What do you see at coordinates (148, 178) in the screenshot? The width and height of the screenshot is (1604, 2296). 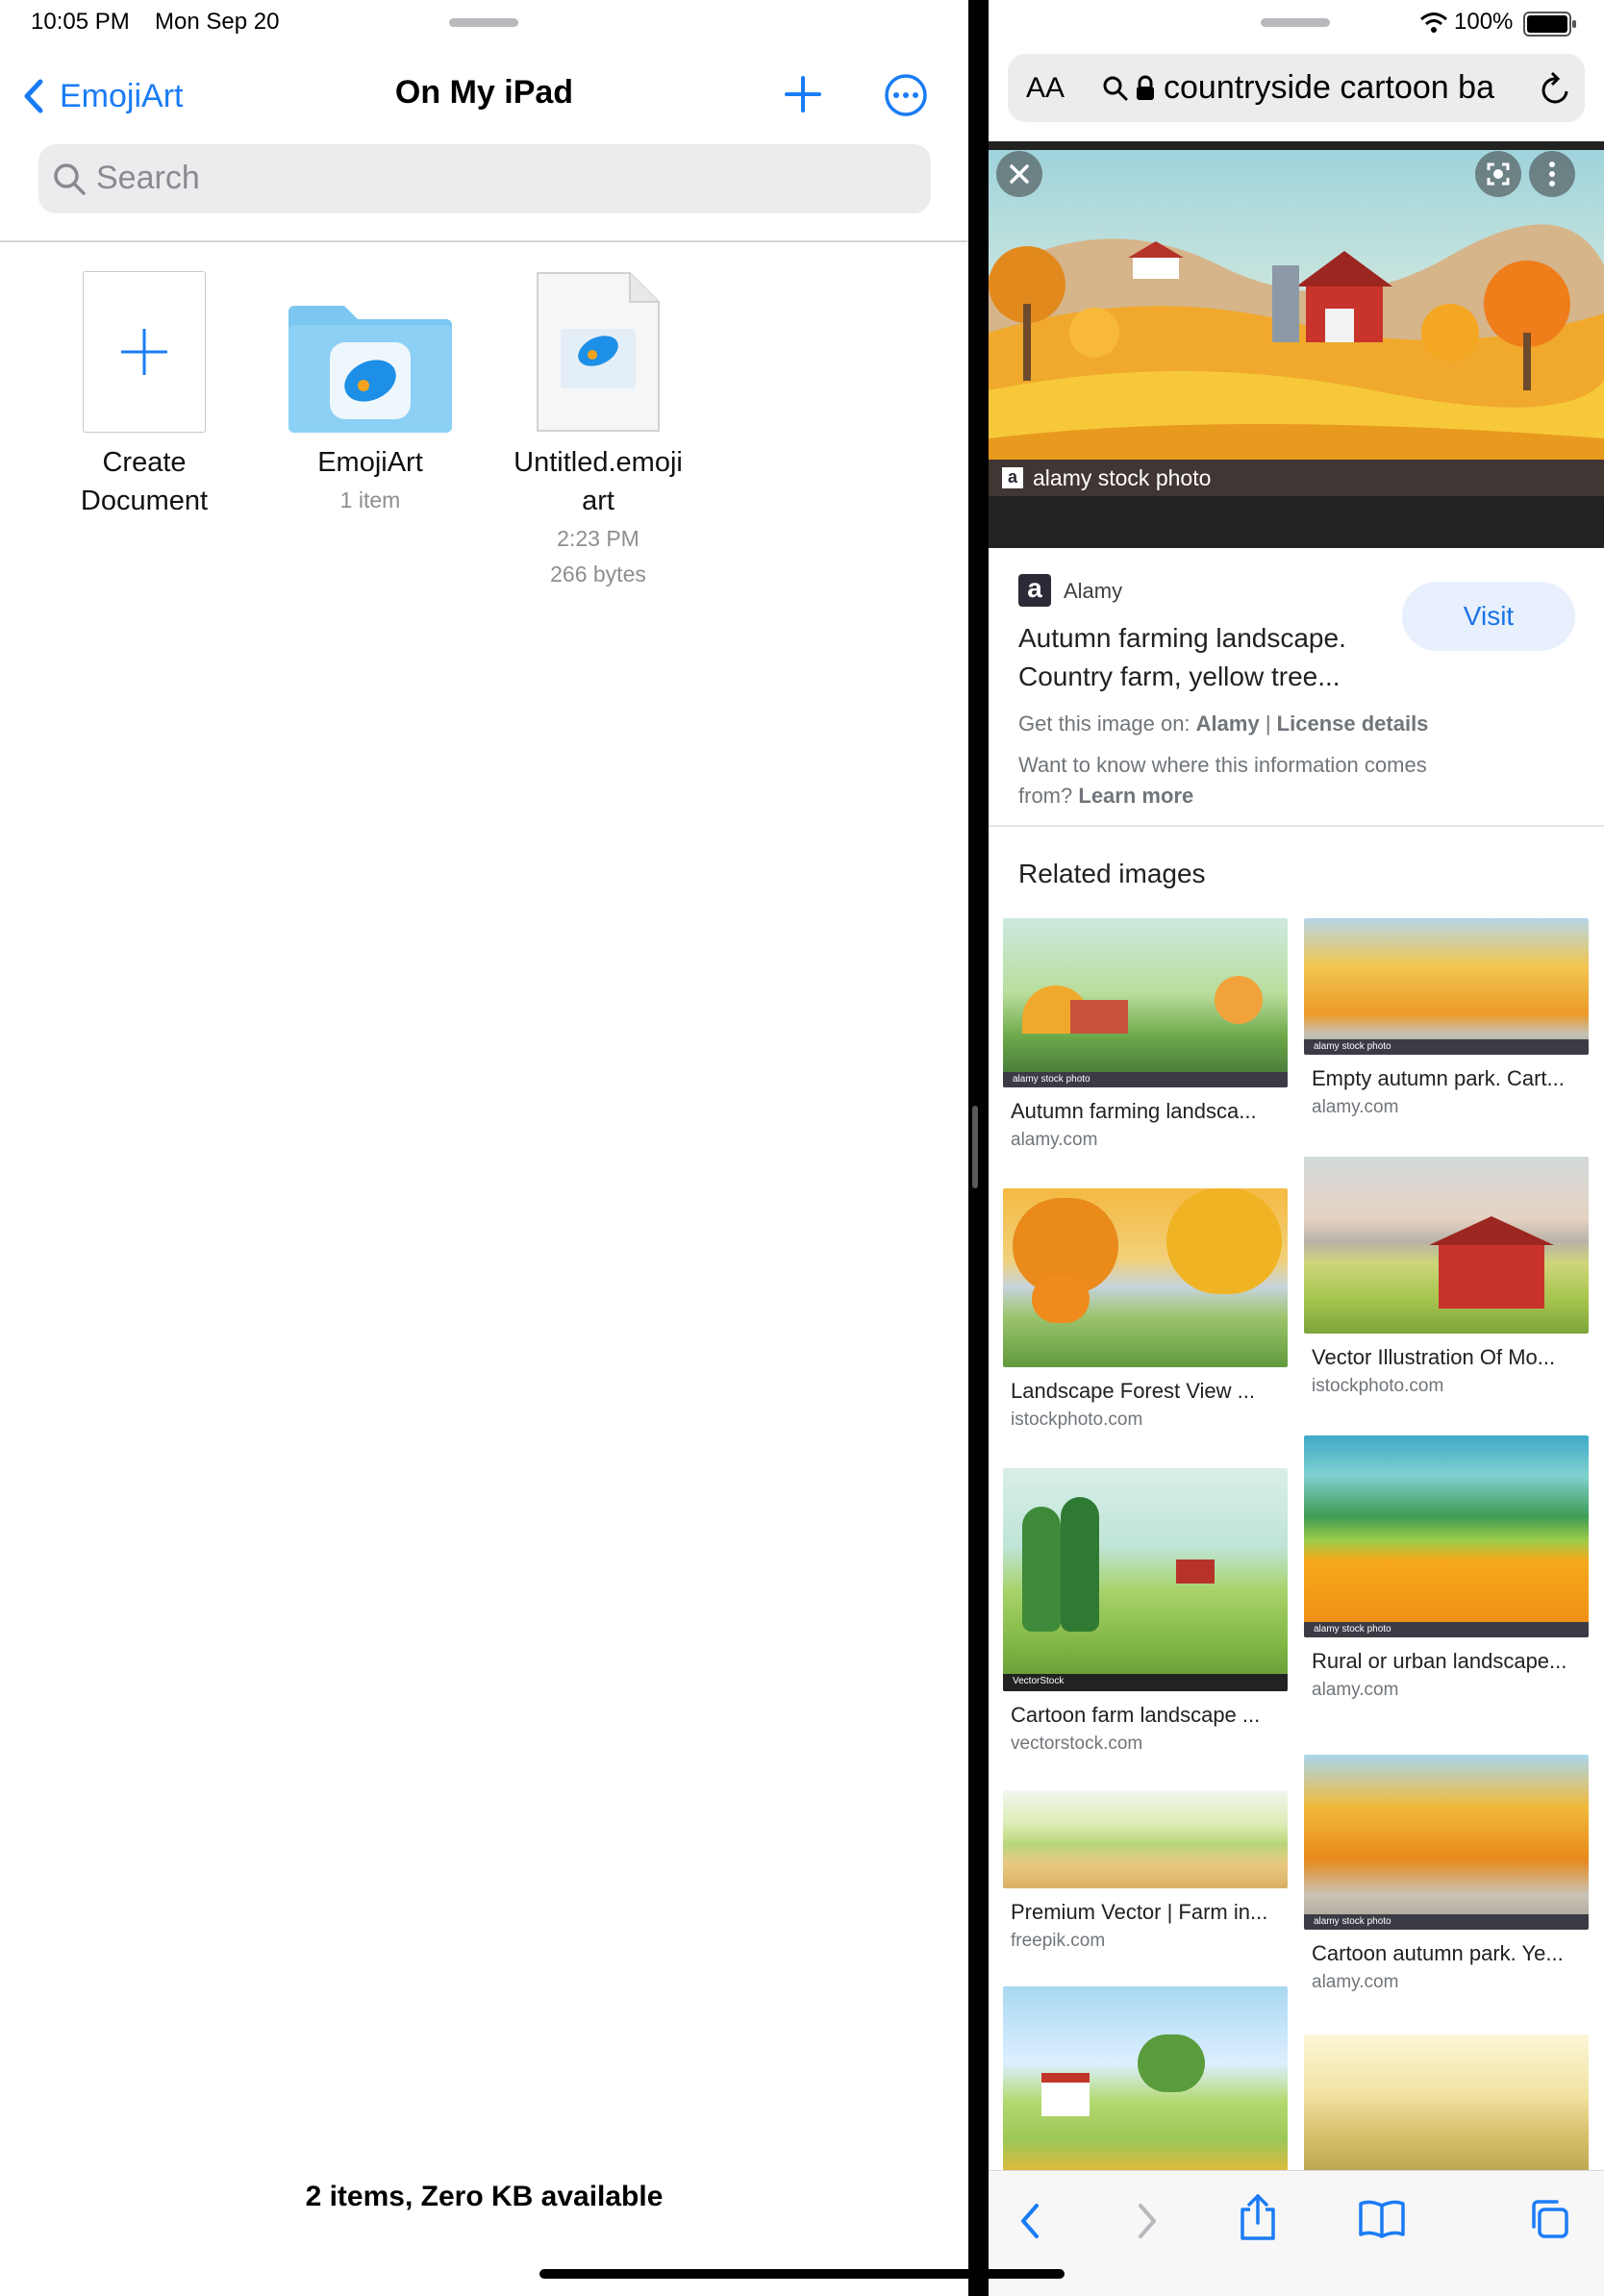 I see `search-placeholder: Search` at bounding box center [148, 178].